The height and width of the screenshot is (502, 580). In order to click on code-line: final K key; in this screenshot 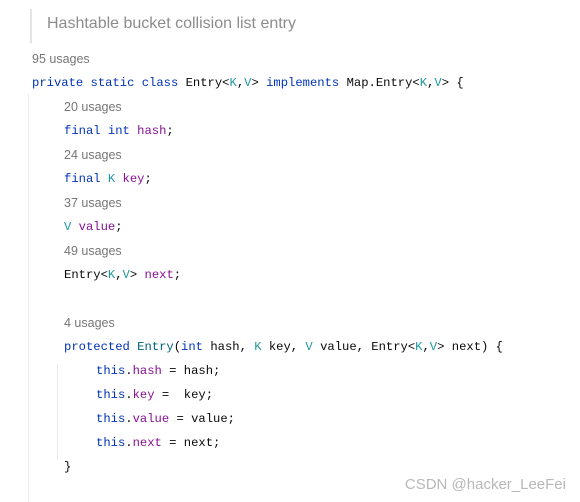, I will do `click(108, 179)`.